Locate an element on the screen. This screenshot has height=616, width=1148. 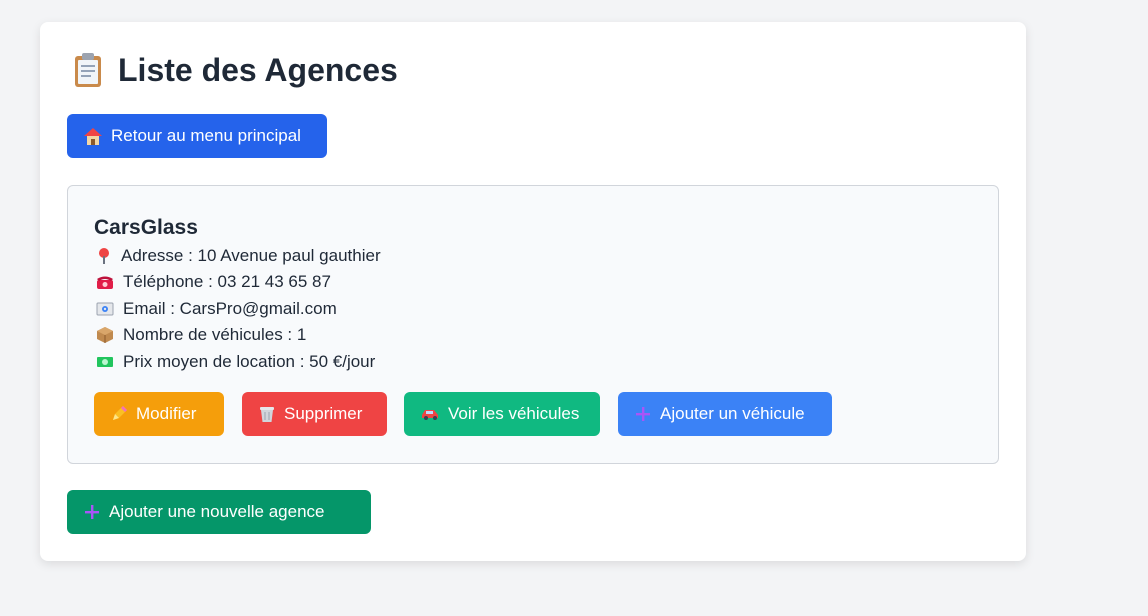
pencil-icon is located at coordinates (120, 413).